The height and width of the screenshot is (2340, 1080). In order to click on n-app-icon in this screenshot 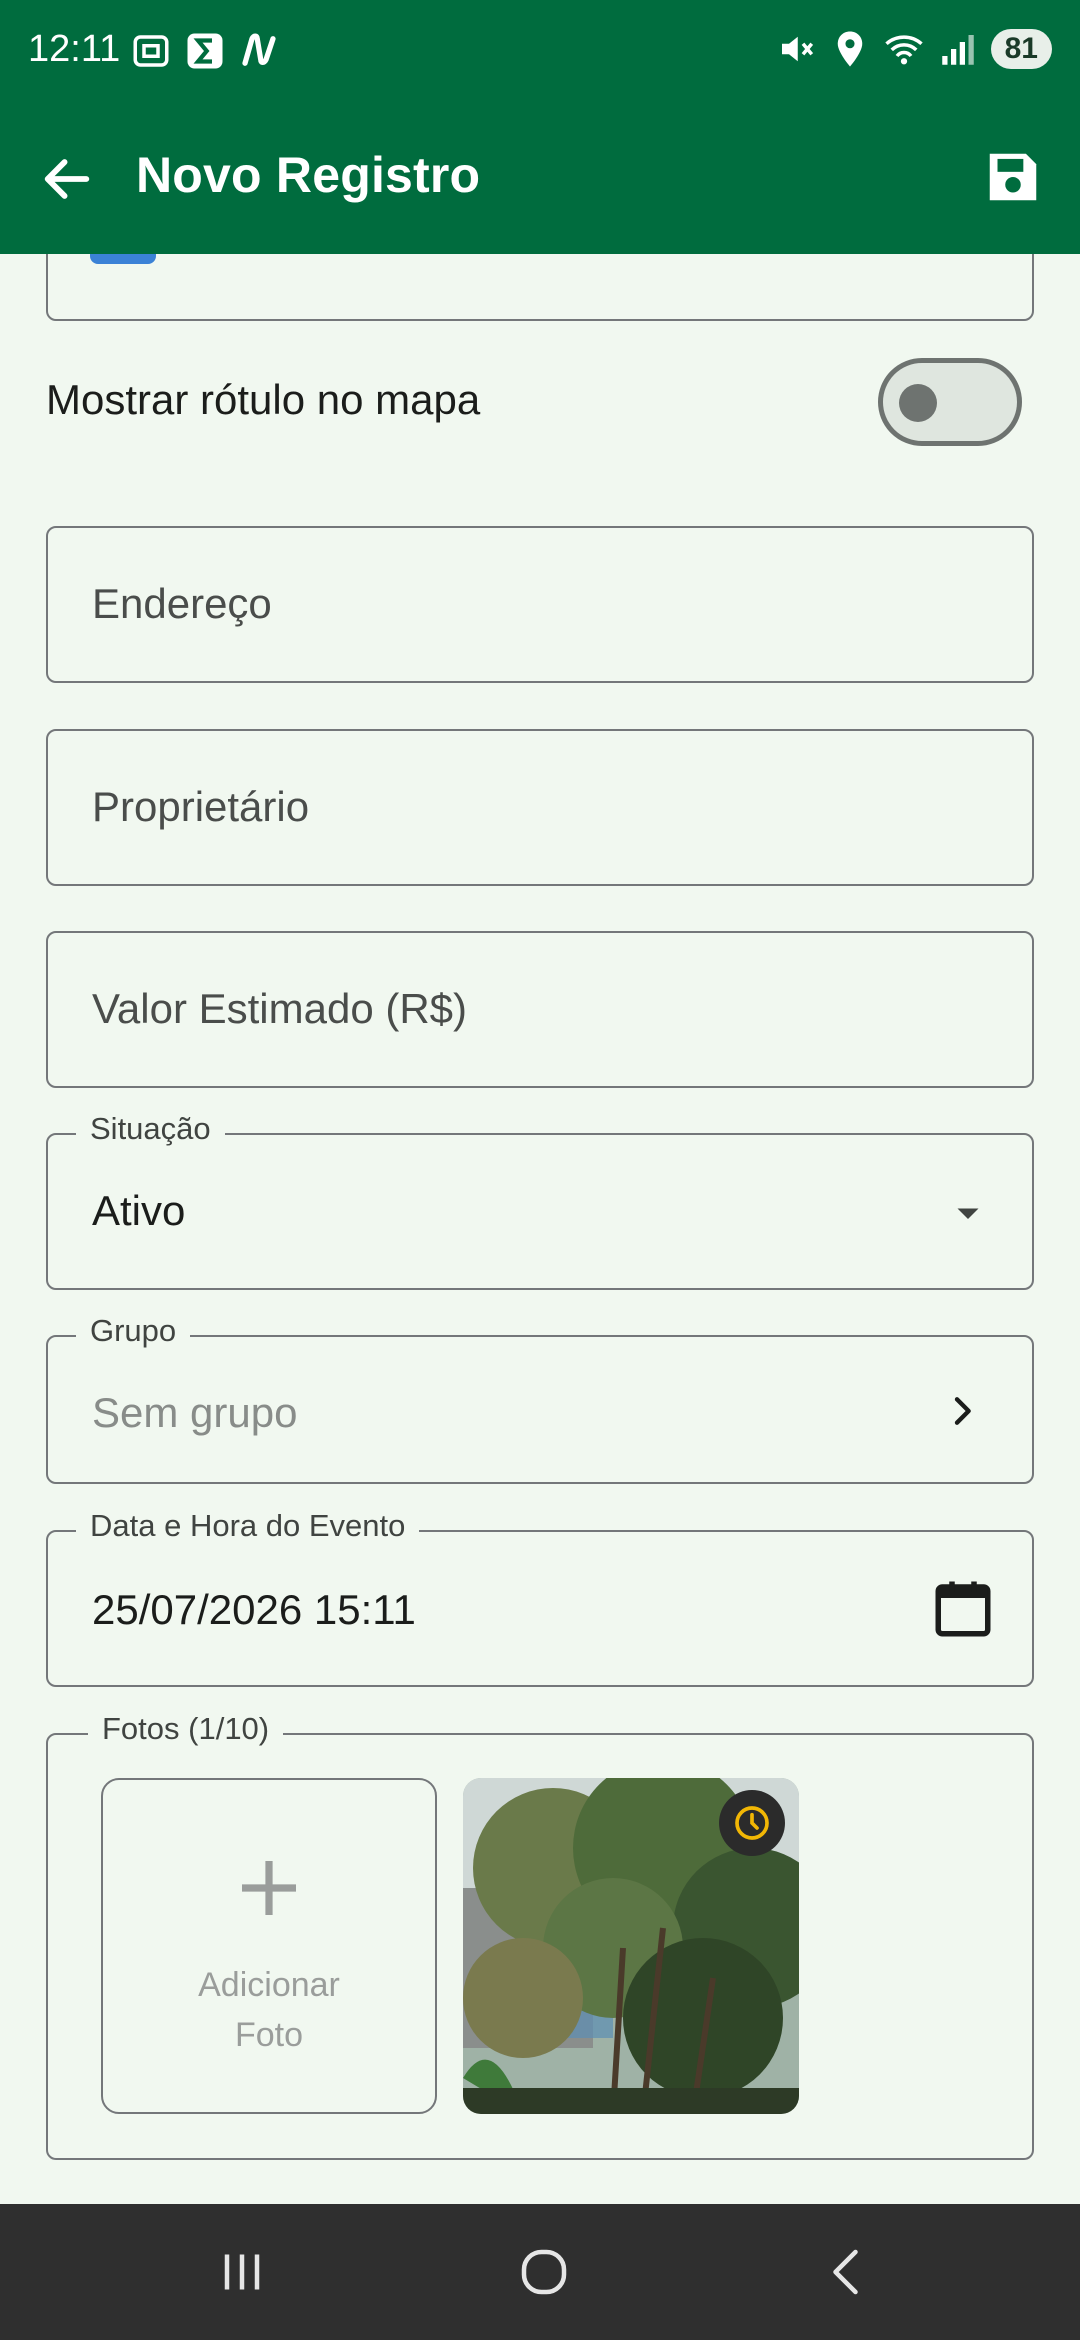, I will do `click(259, 49)`.